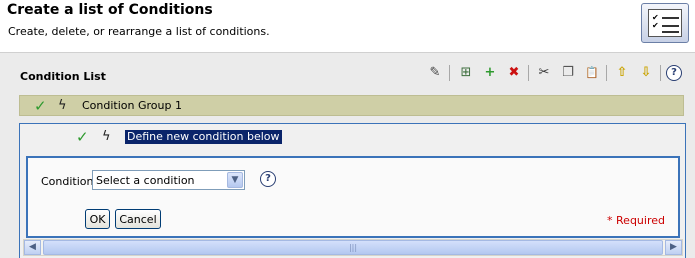  What do you see at coordinates (665, 23) in the screenshot?
I see `checklist-icon: ✔ ✔` at bounding box center [665, 23].